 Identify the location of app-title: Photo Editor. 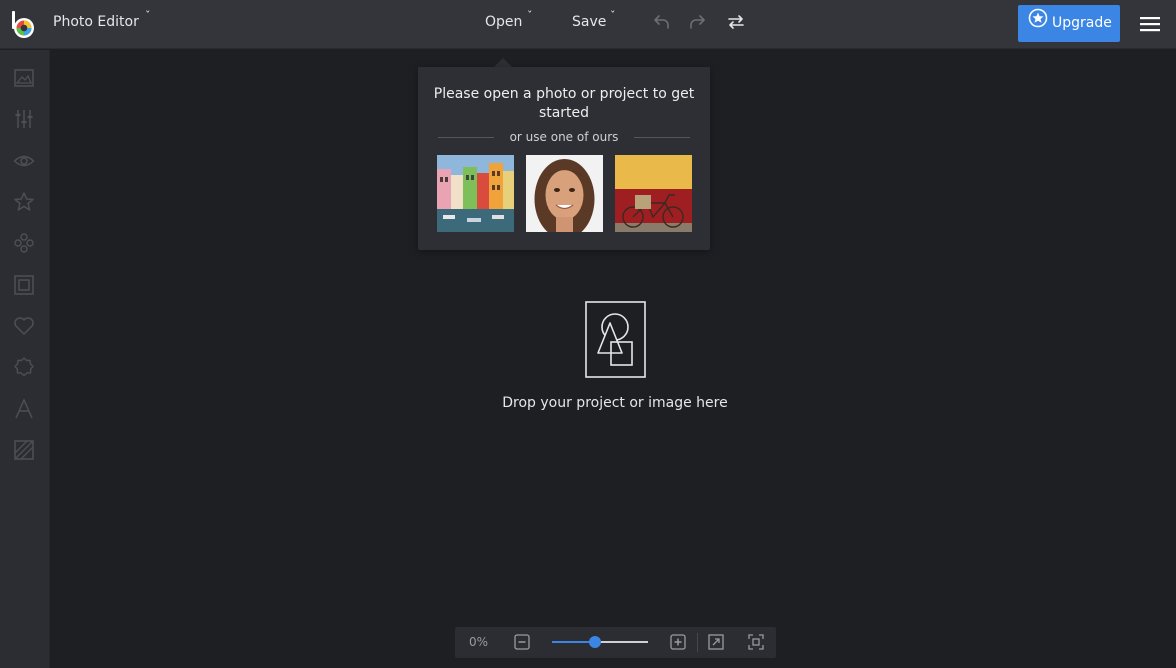
(96, 22).